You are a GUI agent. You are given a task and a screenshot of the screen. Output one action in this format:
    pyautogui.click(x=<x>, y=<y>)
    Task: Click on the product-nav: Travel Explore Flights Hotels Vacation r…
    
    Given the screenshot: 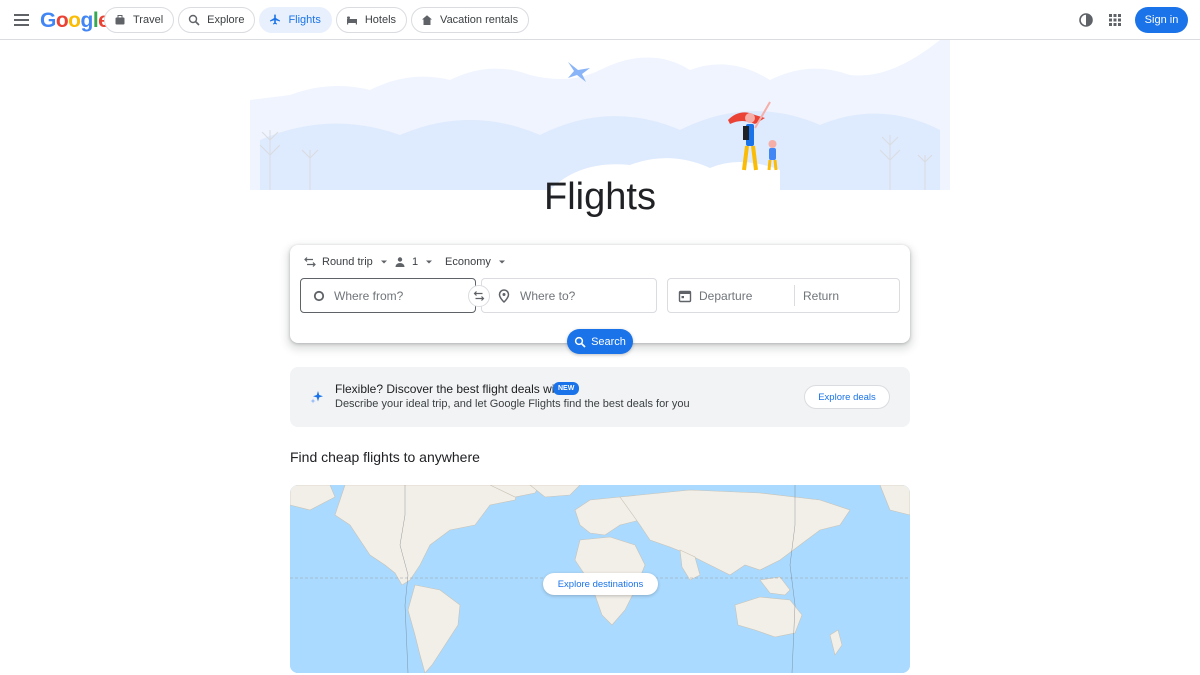 What is the action you would take?
    pyautogui.click(x=317, y=20)
    